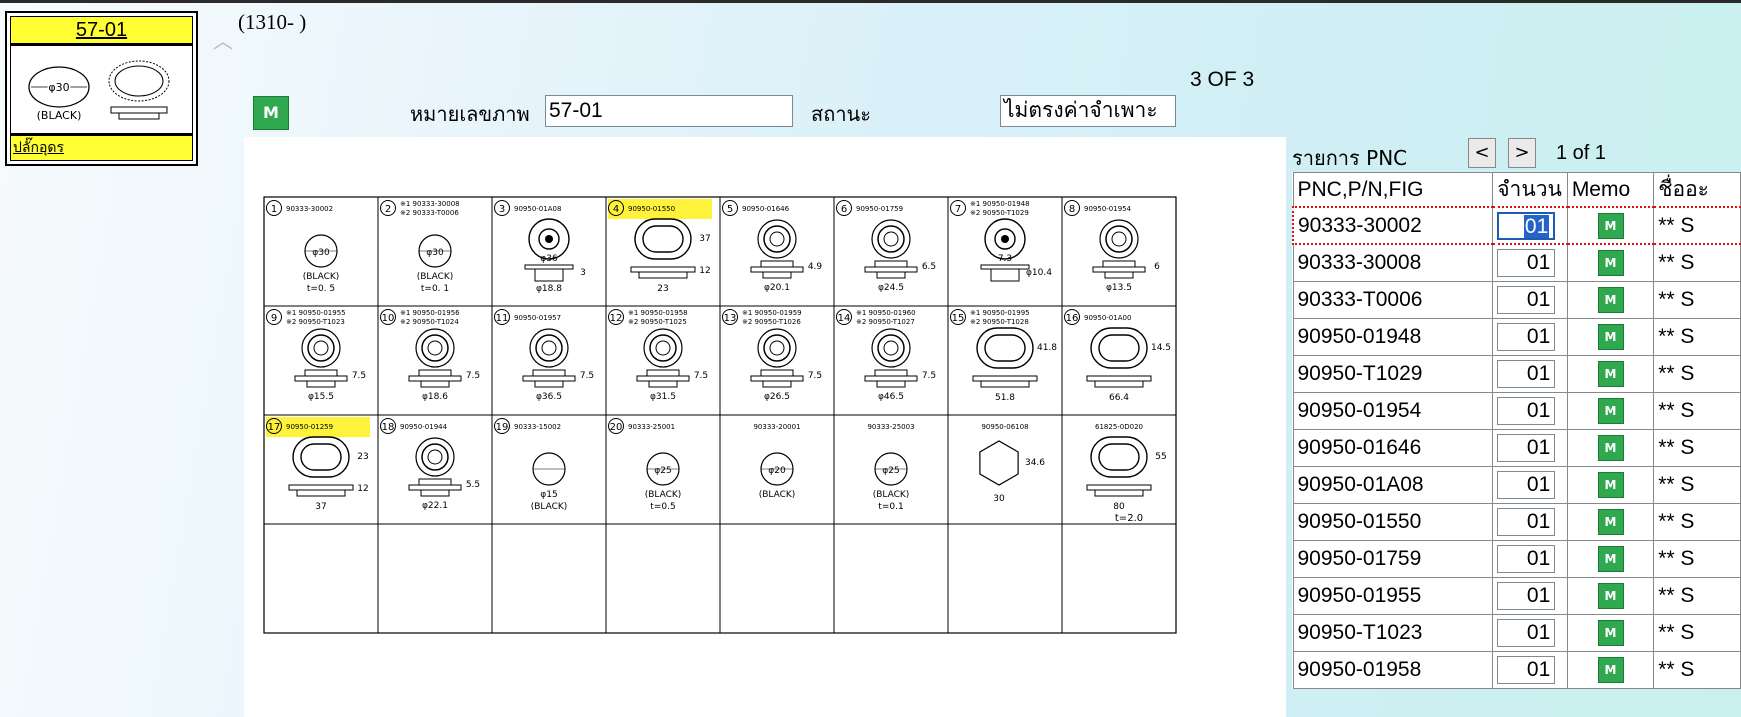 Image resolution: width=1741 pixels, height=717 pixels. I want to click on part-number-label: ※1 90950-01960, so click(886, 313).